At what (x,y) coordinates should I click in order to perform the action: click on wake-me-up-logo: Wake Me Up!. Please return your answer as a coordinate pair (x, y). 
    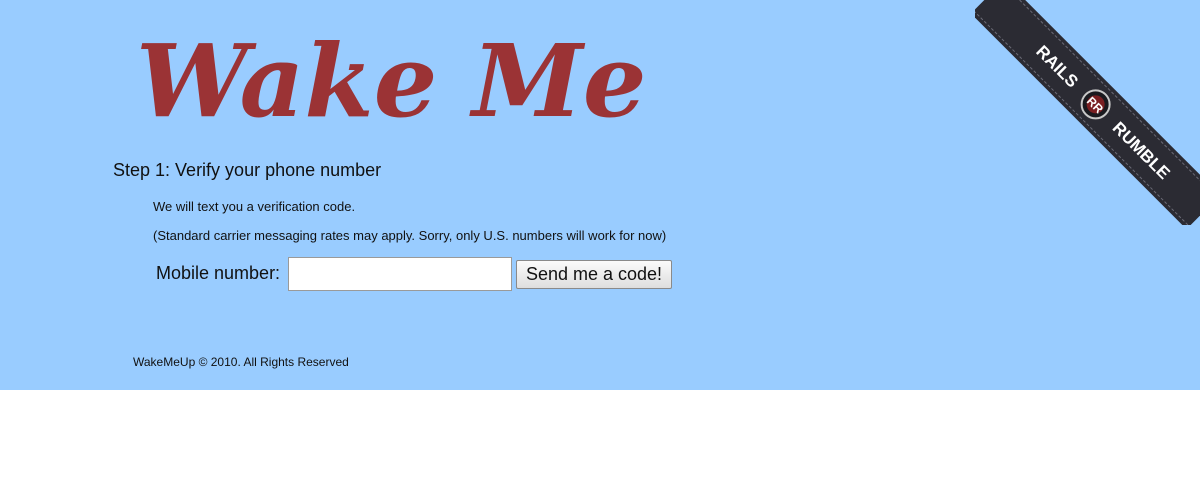
    Looking at the image, I should click on (413, 80).